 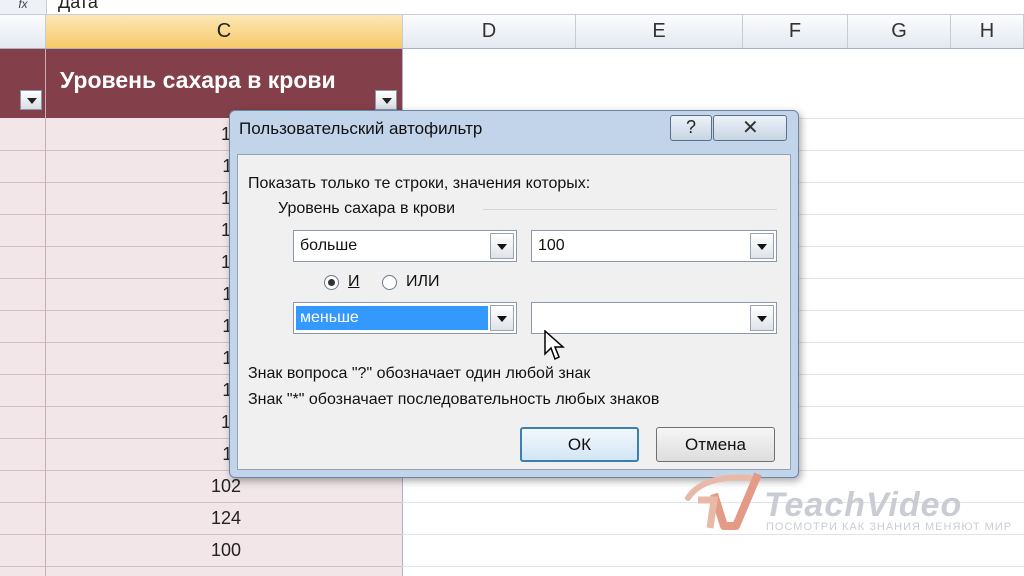 What do you see at coordinates (715, 444) in the screenshot?
I see `cancel-button: Отмена` at bounding box center [715, 444].